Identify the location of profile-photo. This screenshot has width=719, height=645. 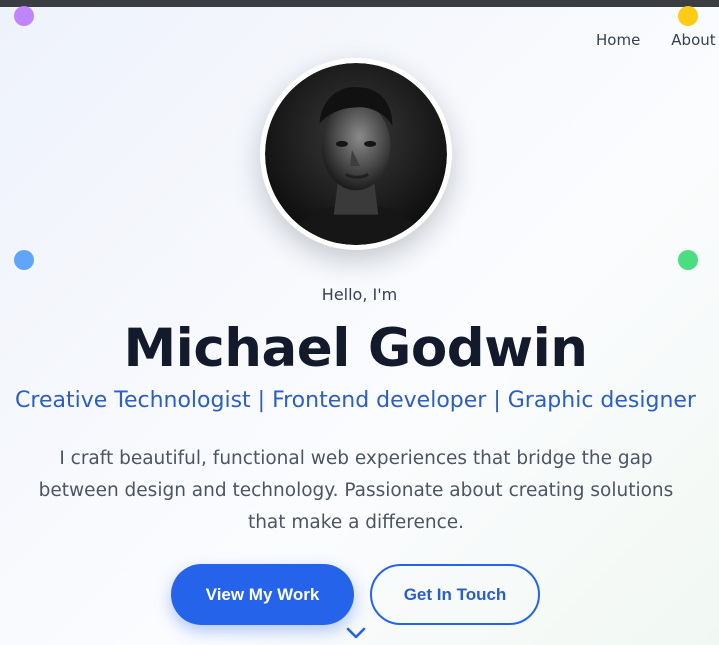
(356, 154).